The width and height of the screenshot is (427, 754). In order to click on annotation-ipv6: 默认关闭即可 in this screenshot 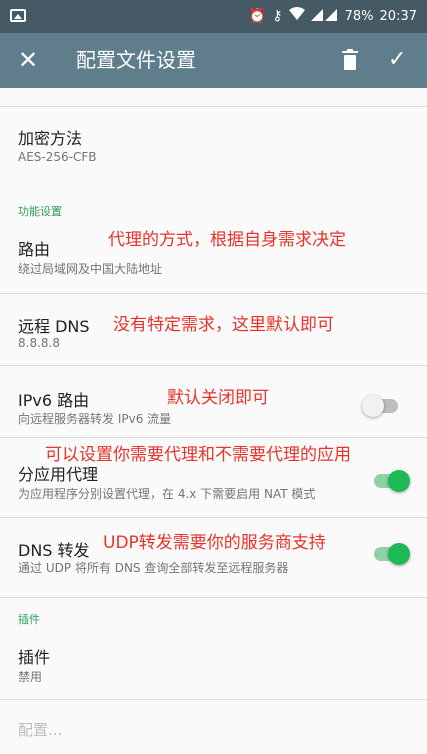, I will do `click(218, 398)`.